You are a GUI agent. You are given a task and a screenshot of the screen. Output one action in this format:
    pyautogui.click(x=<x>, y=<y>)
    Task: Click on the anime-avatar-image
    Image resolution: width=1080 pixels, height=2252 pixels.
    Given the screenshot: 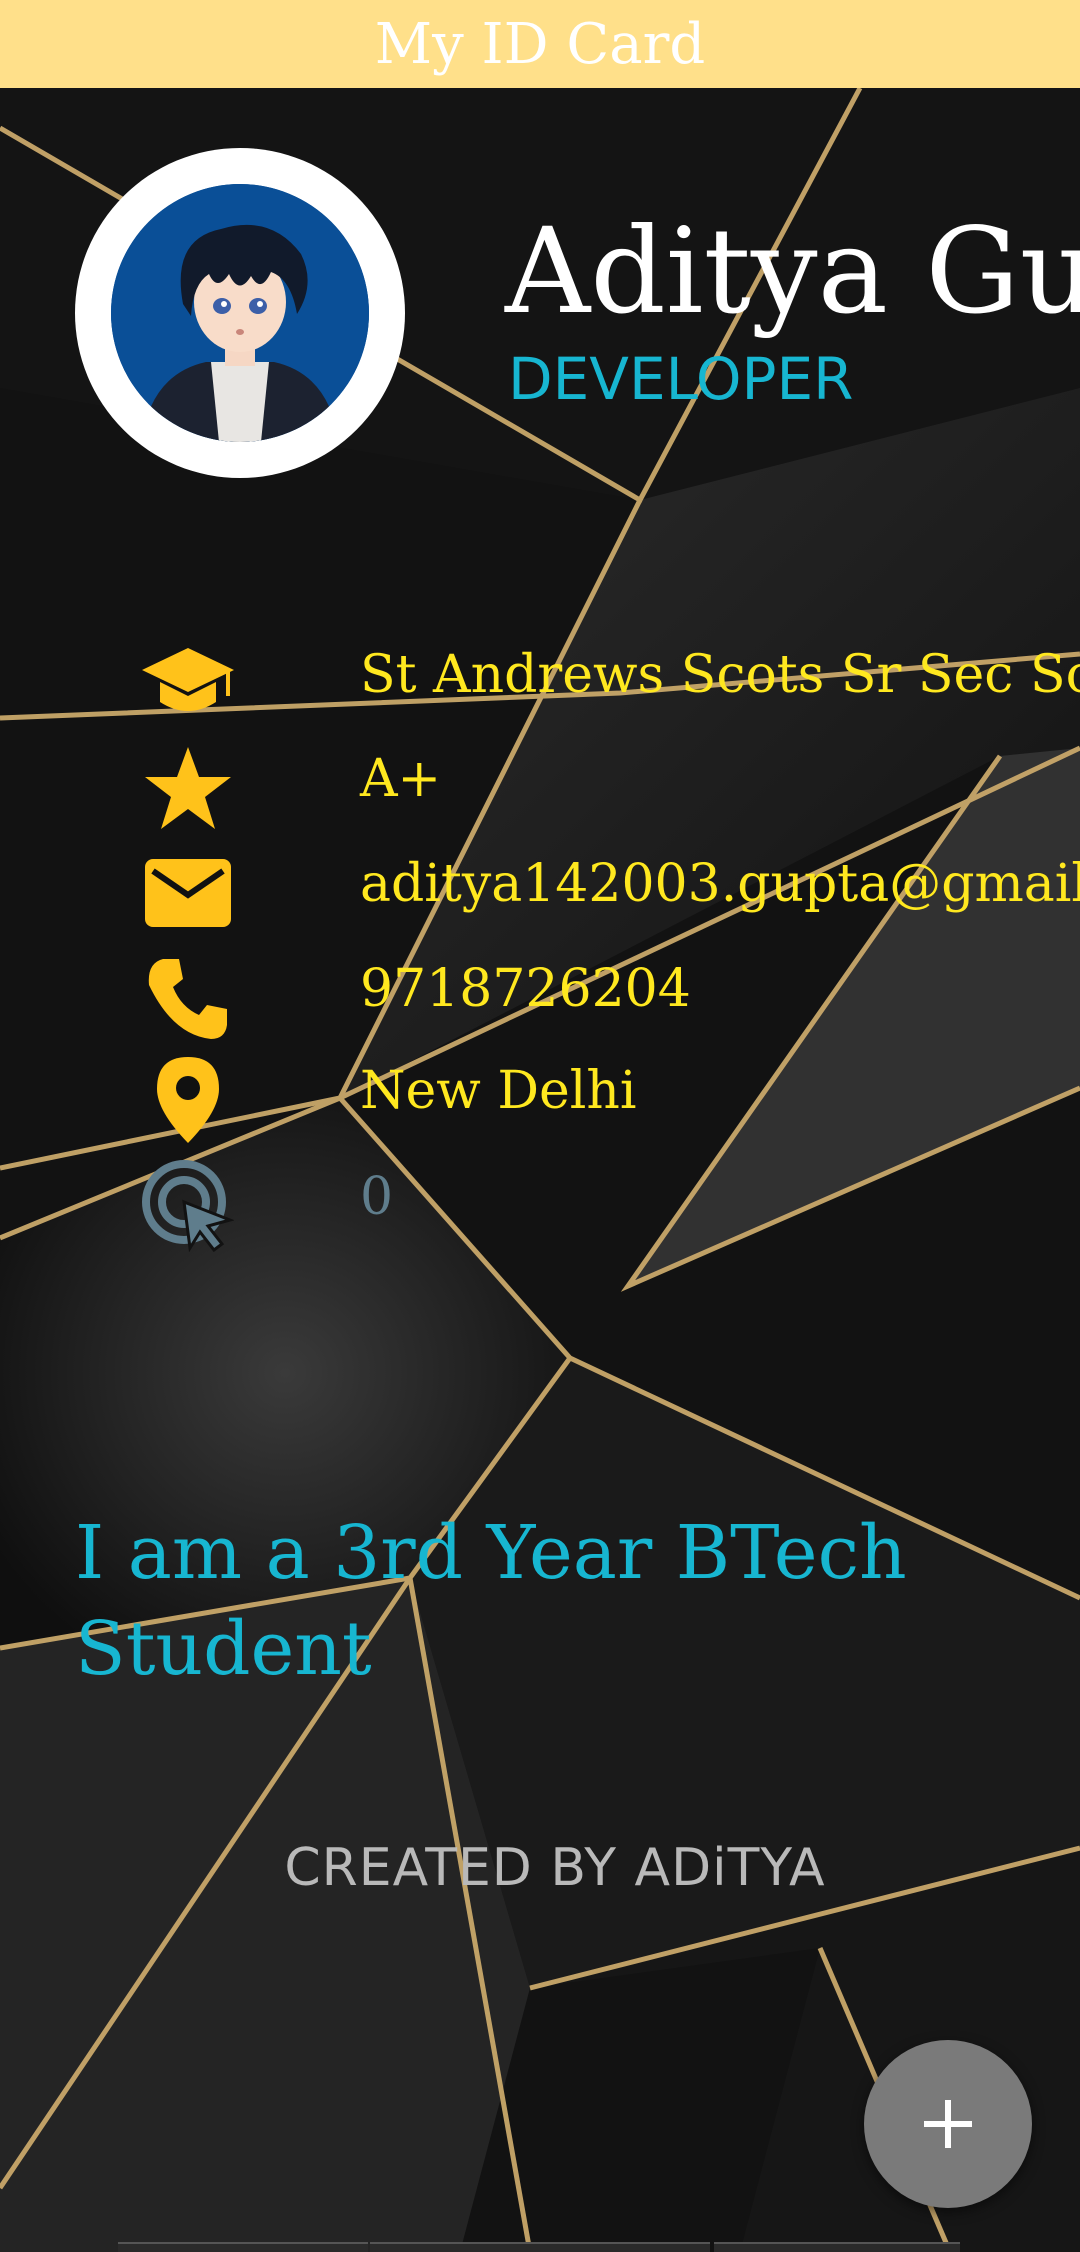 What is the action you would take?
    pyautogui.click(x=240, y=313)
    